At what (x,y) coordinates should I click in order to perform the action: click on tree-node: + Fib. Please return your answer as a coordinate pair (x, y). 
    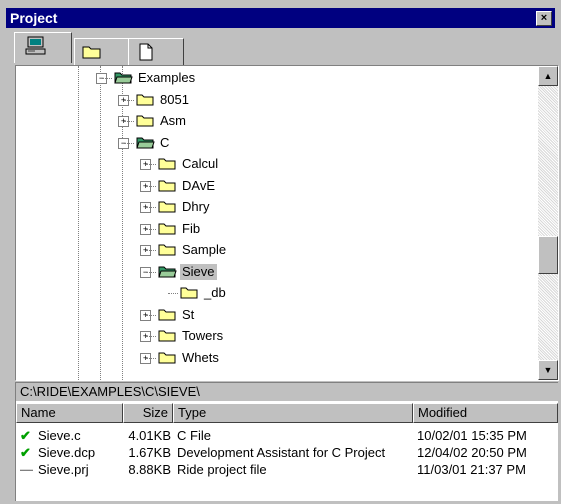
    Looking at the image, I should click on (271, 229).